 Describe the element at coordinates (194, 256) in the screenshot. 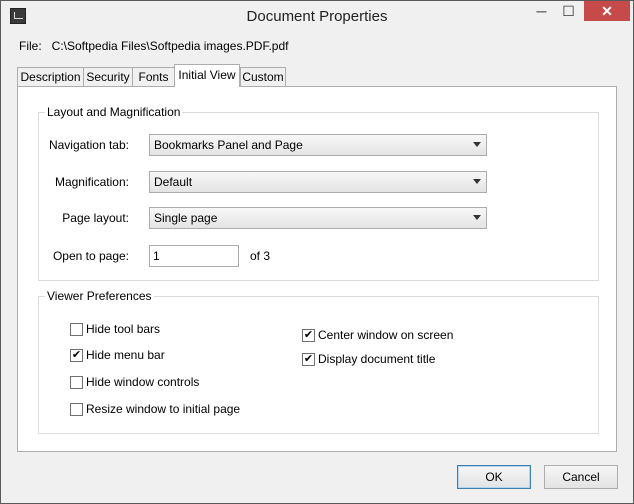

I see `open-to-page-input: 1` at that location.